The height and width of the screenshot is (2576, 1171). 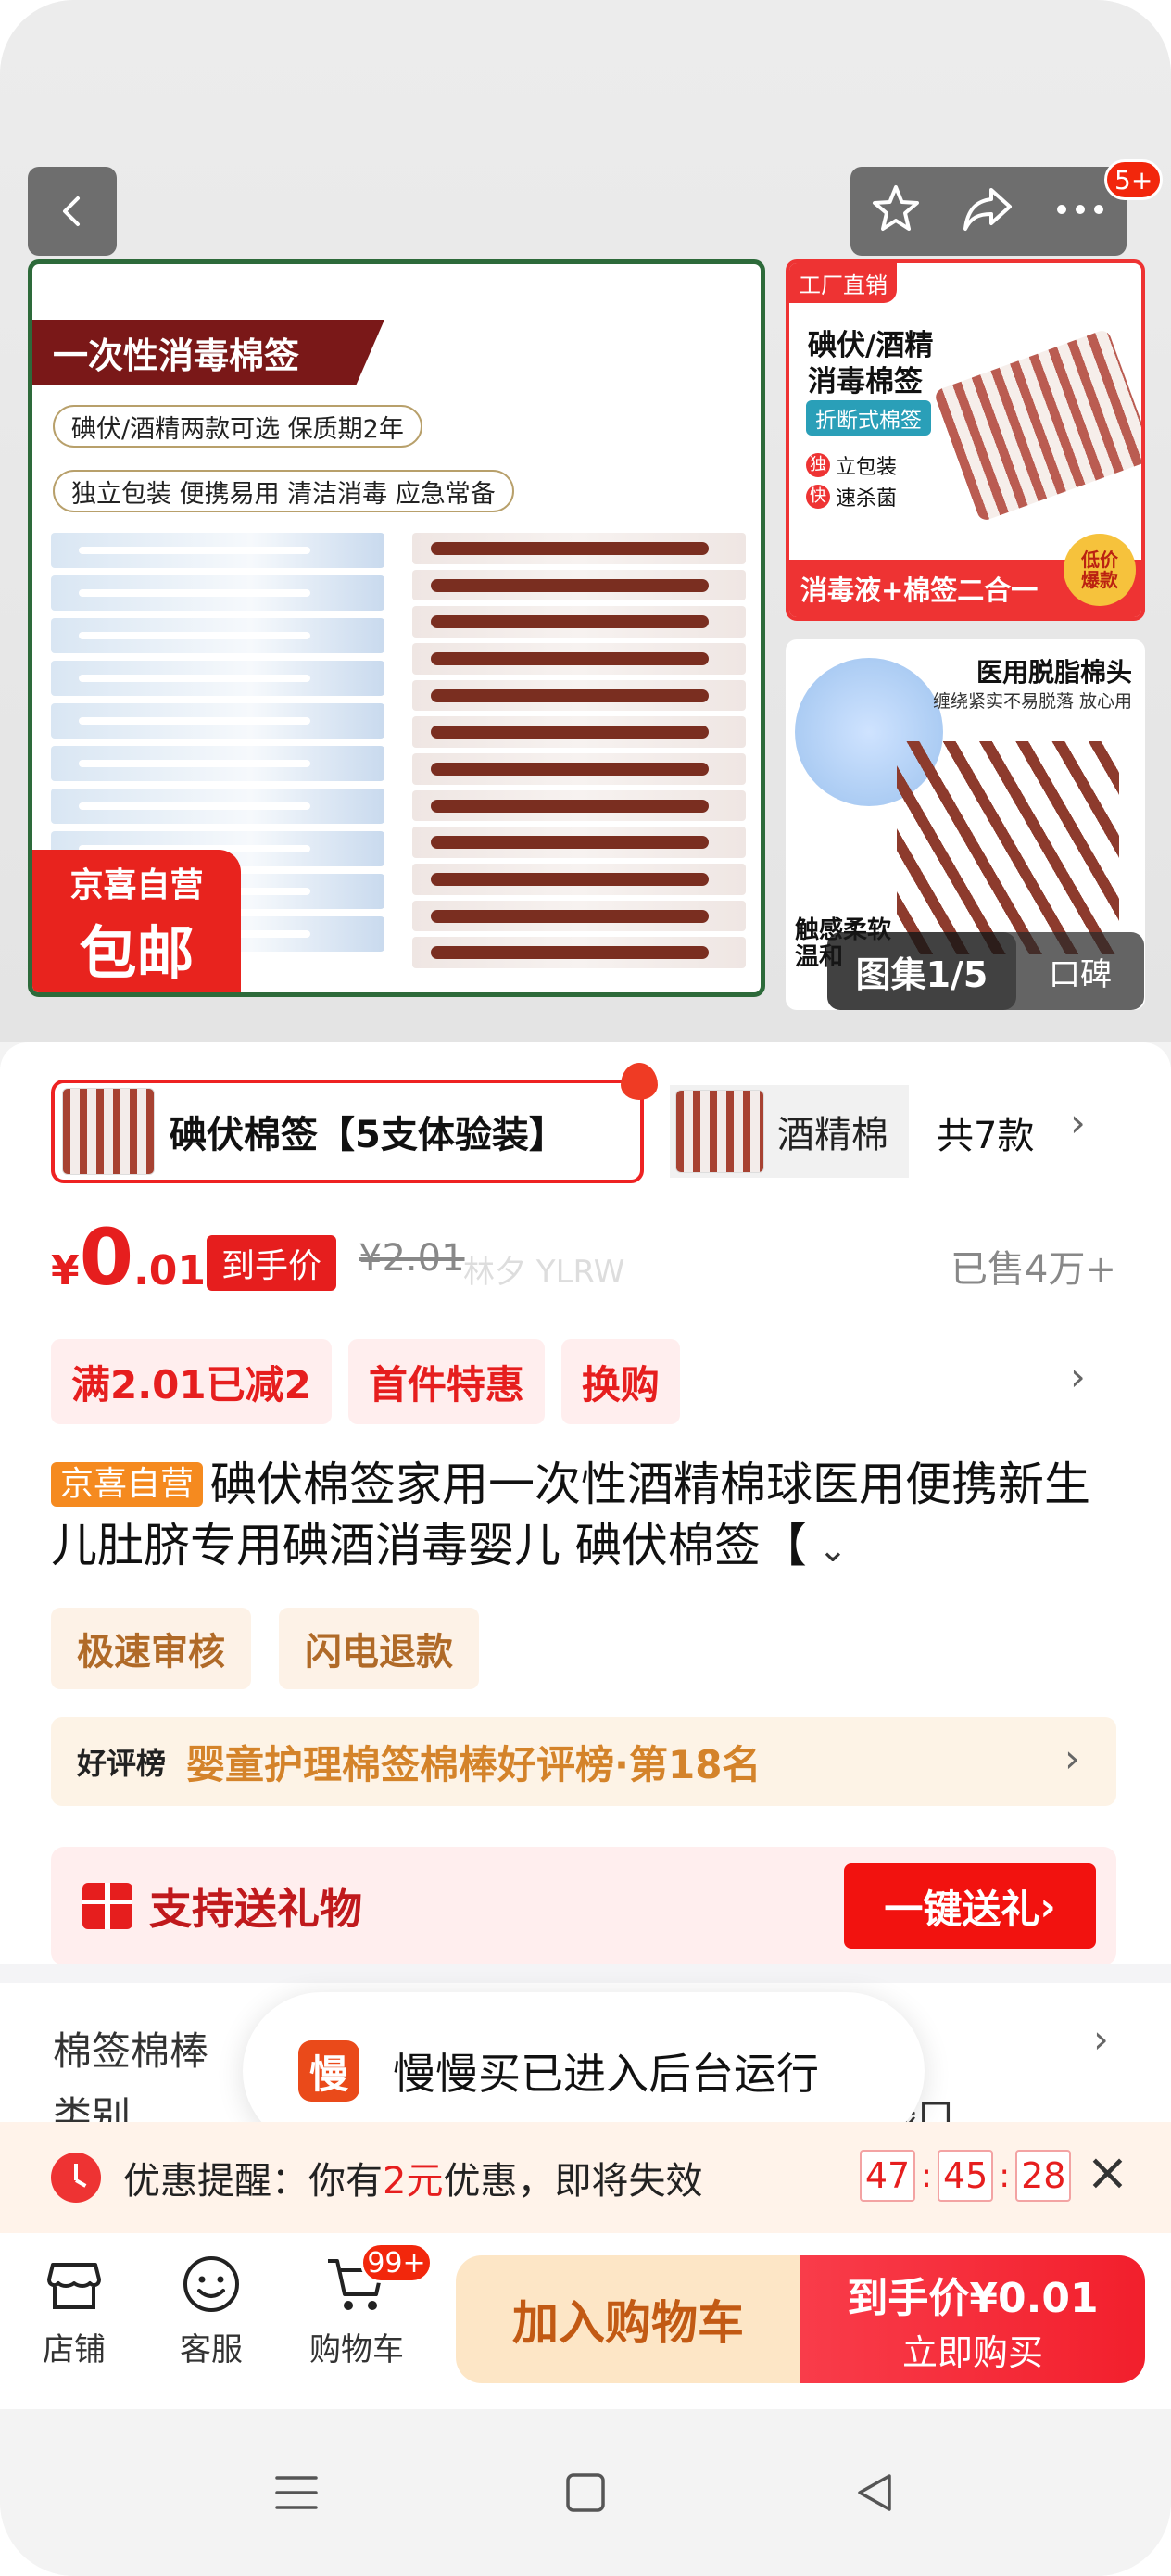 I want to click on back-triangle-icon, so click(x=875, y=2493).